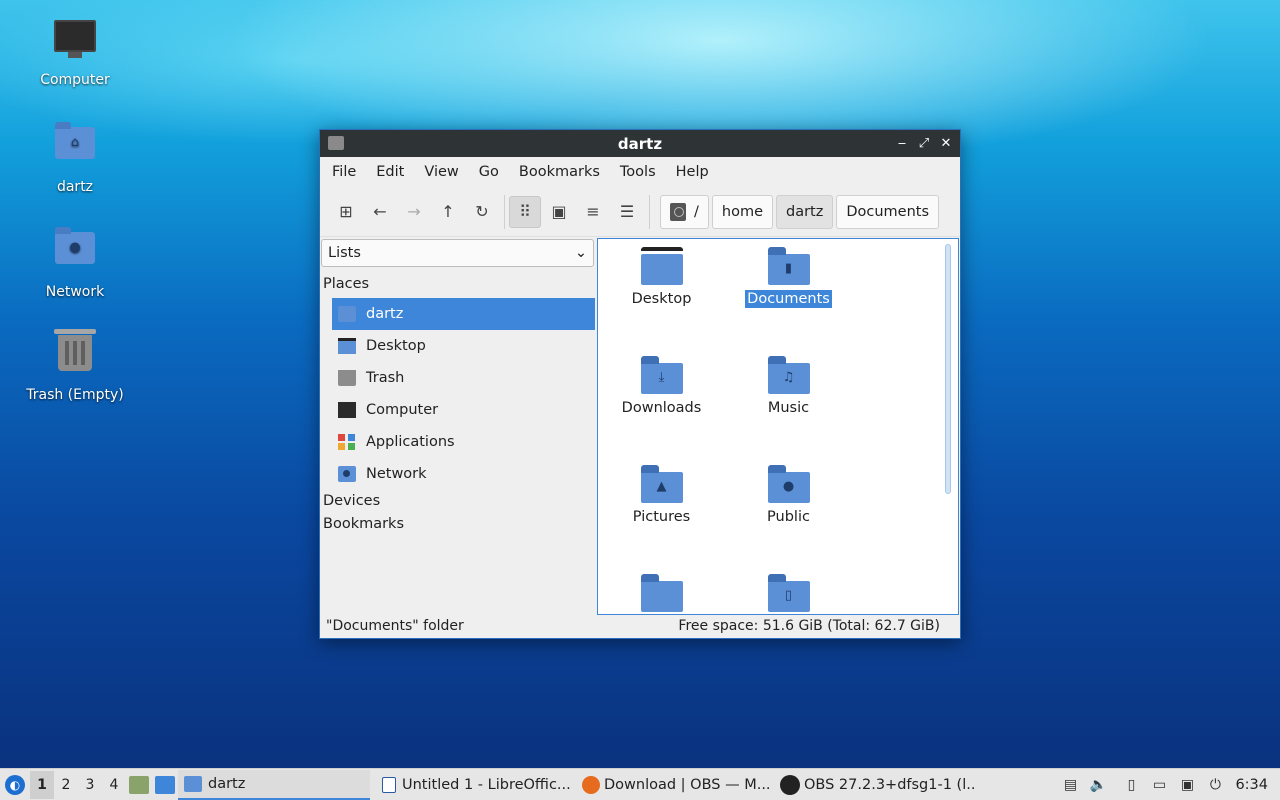 This screenshot has width=1280, height=800. What do you see at coordinates (396, 474) in the screenshot?
I see `sidebar-item-label: Network` at bounding box center [396, 474].